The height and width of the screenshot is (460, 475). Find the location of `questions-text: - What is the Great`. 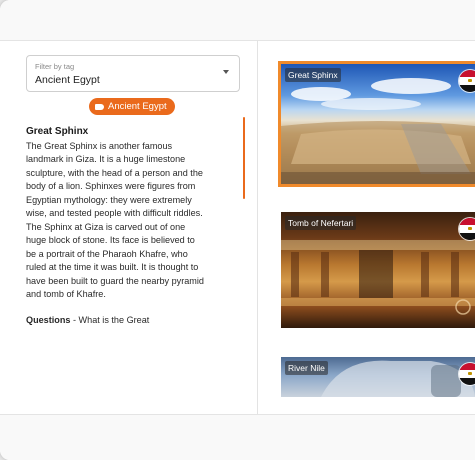

questions-text: - What is the Great is located at coordinates (110, 319).